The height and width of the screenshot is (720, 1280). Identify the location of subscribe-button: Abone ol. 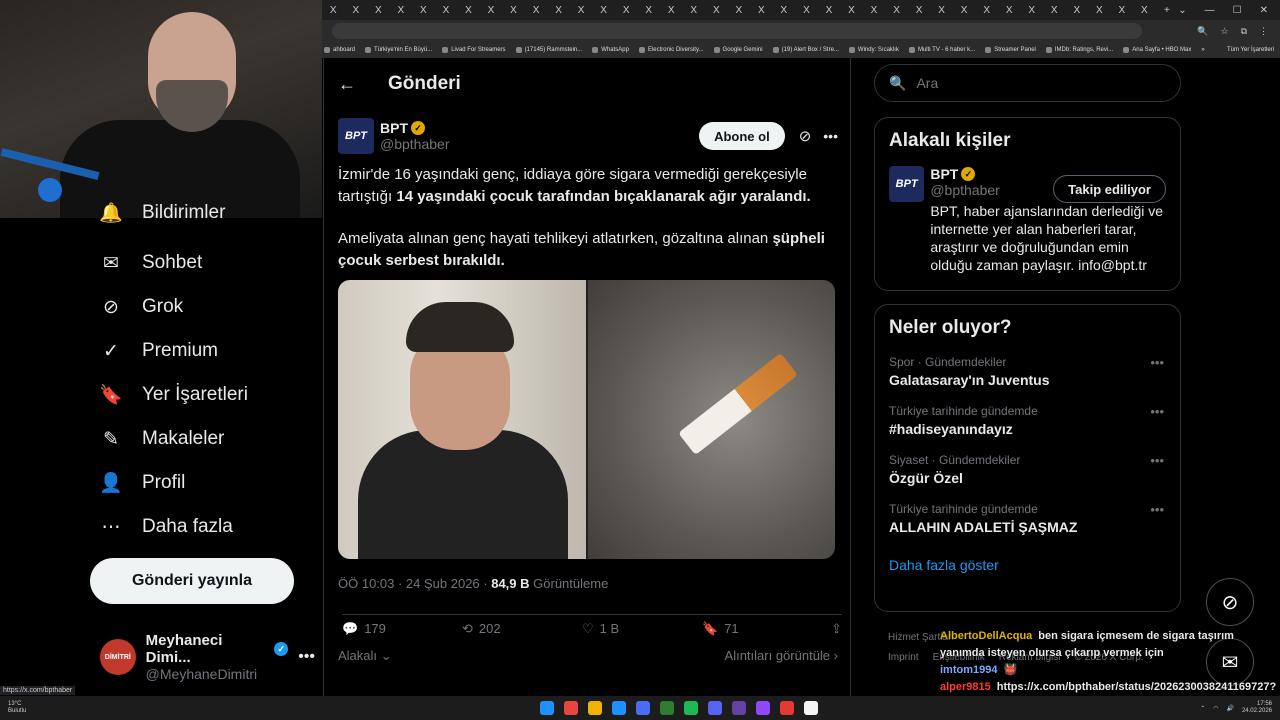
(742, 136).